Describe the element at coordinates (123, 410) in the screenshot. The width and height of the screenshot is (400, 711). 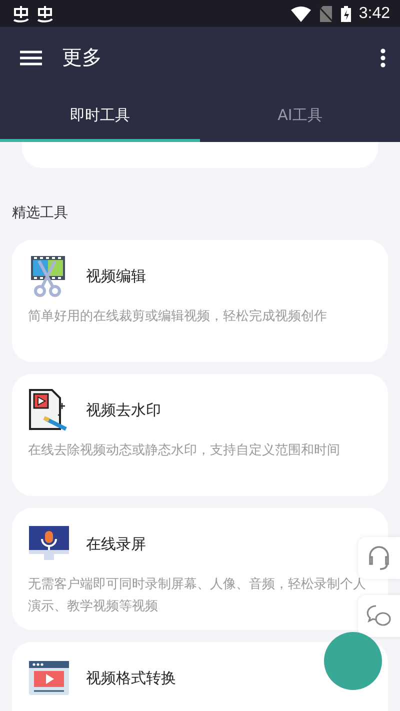
I see `tool-name: 视频去水印` at that location.